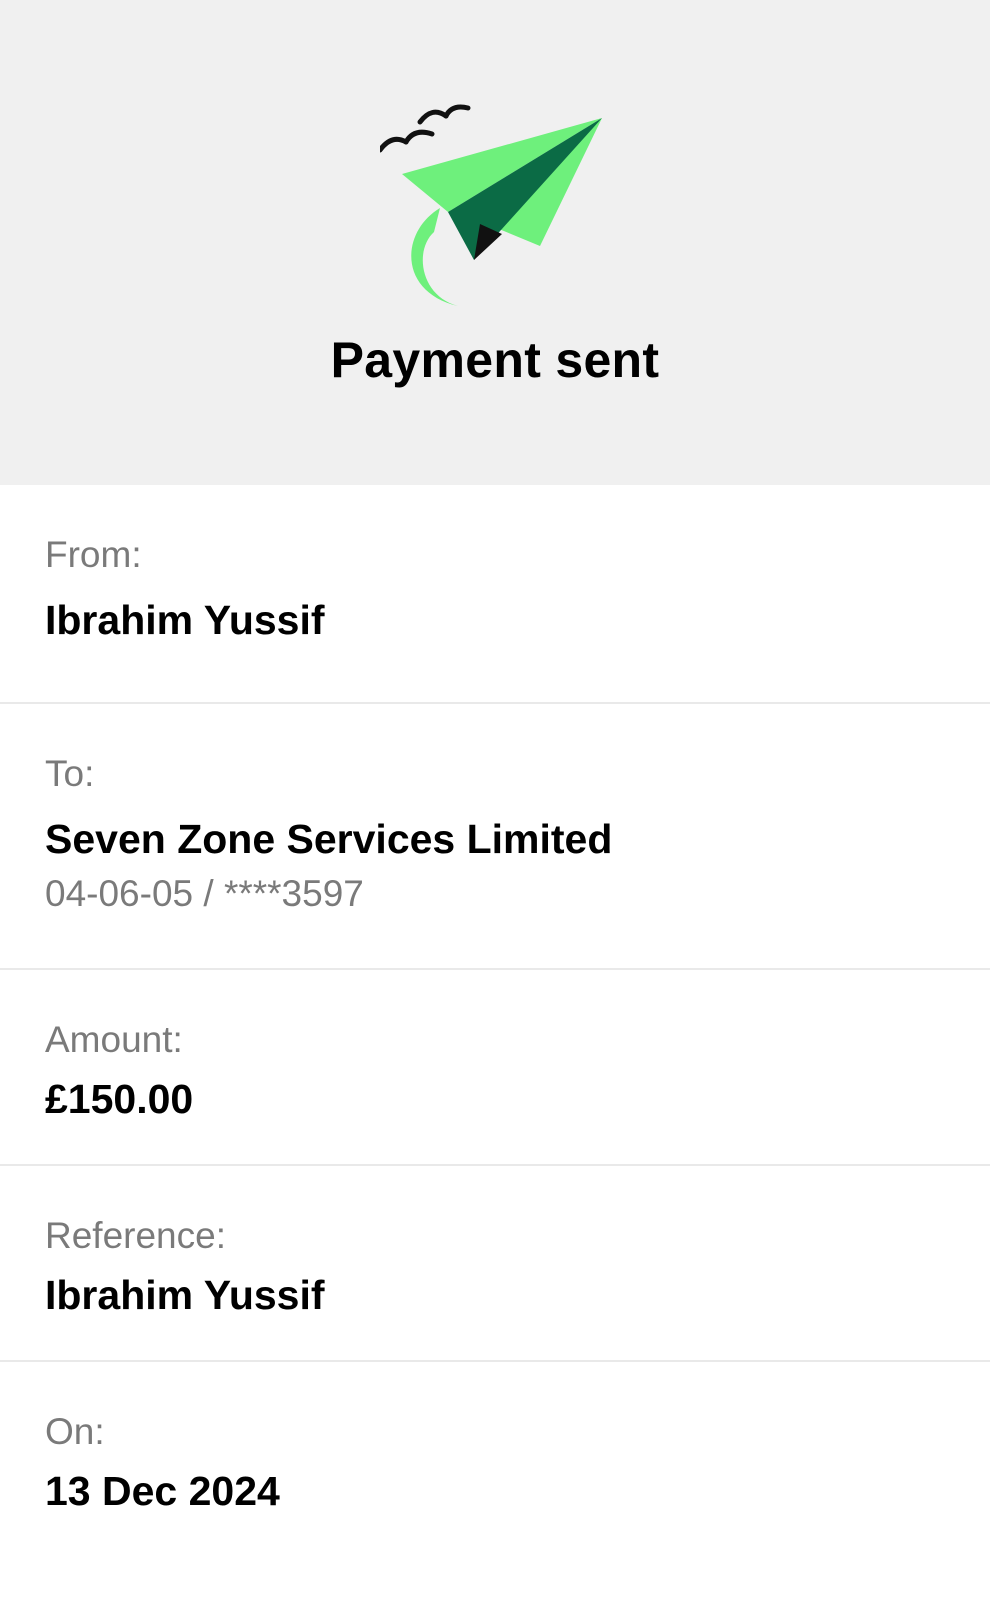 Image resolution: width=990 pixels, height=1600 pixels. Describe the element at coordinates (75, 1431) in the screenshot. I see `on-label: On:` at that location.